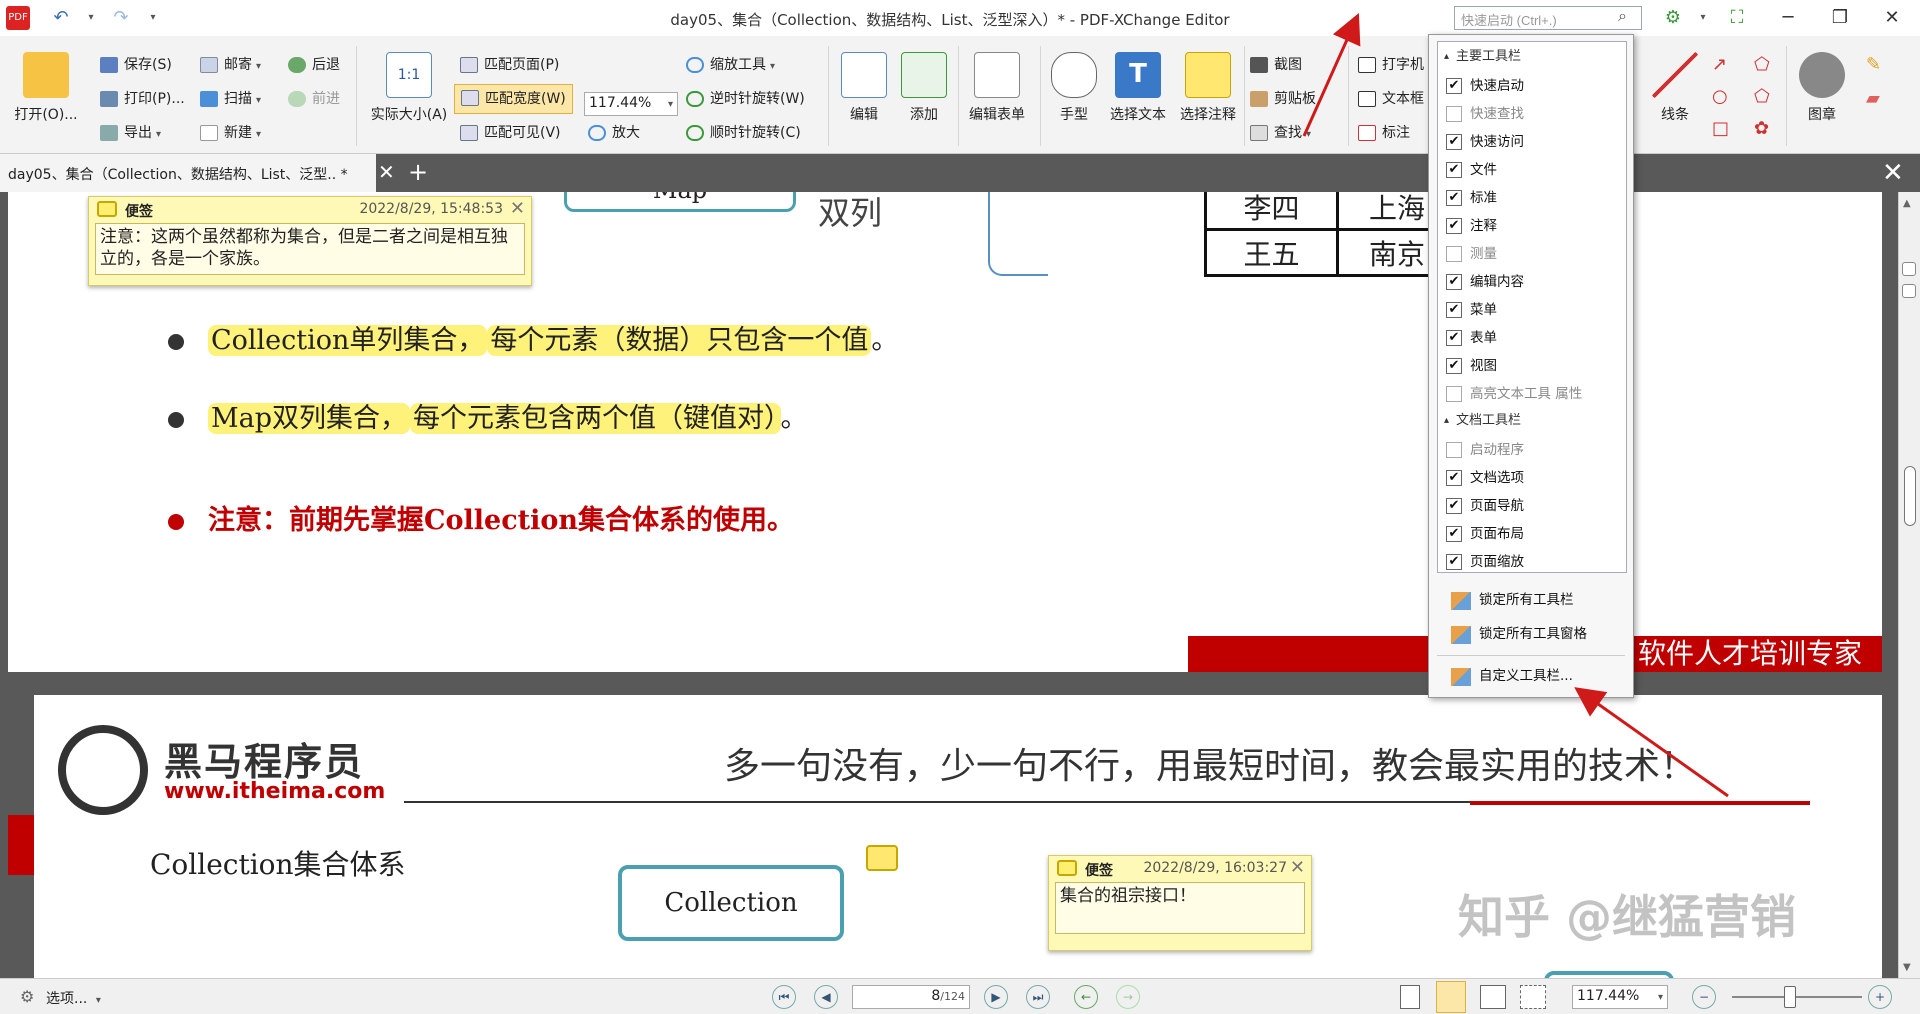 The height and width of the screenshot is (1014, 1920). What do you see at coordinates (911, 997) in the screenshot?
I see `page-number-input: 8/124` at bounding box center [911, 997].